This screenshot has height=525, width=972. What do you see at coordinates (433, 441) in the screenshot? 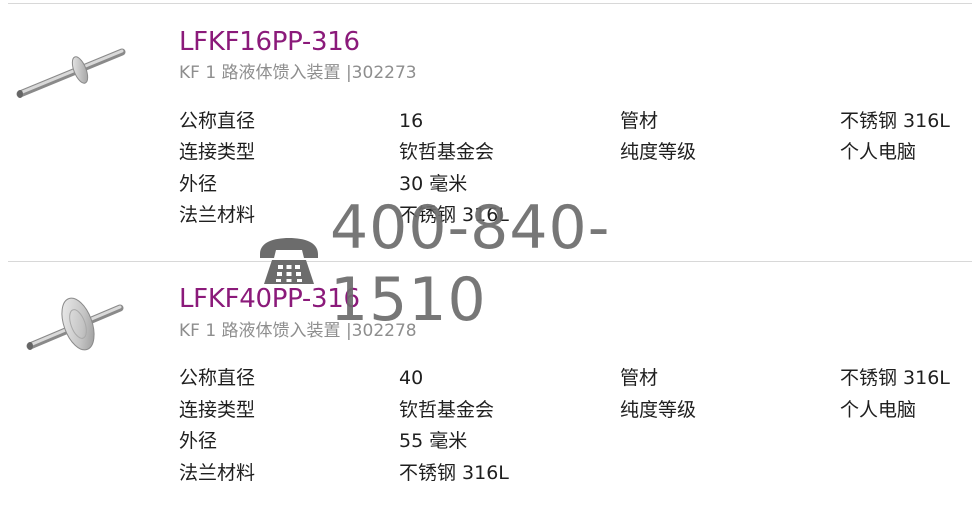
I see `spec-value: 55 毫米` at bounding box center [433, 441].